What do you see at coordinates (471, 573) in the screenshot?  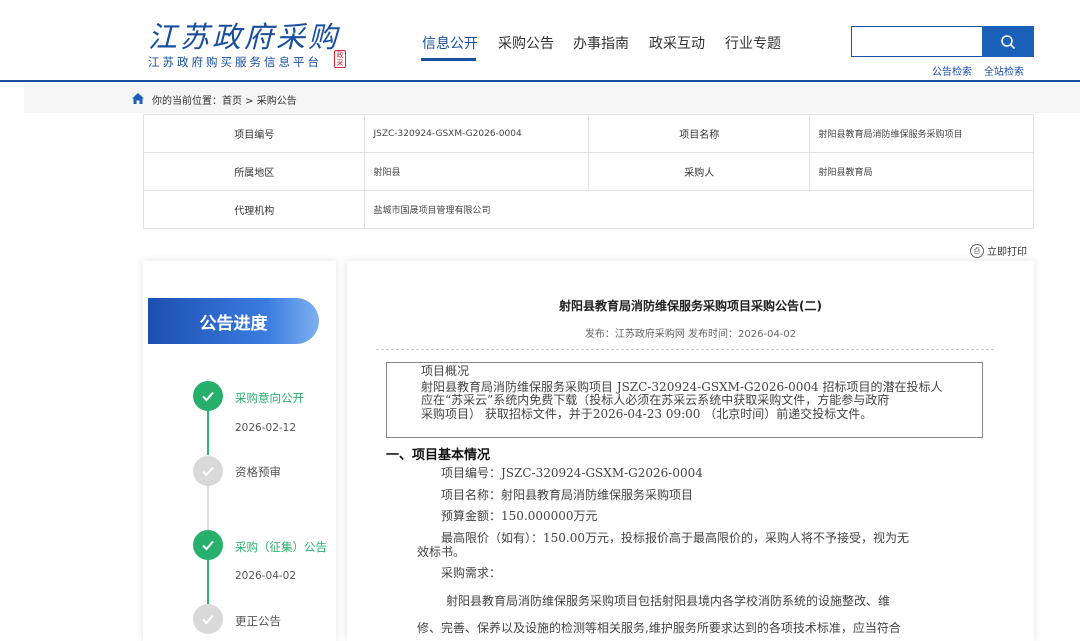 I see `demand-label: 采购需求：` at bounding box center [471, 573].